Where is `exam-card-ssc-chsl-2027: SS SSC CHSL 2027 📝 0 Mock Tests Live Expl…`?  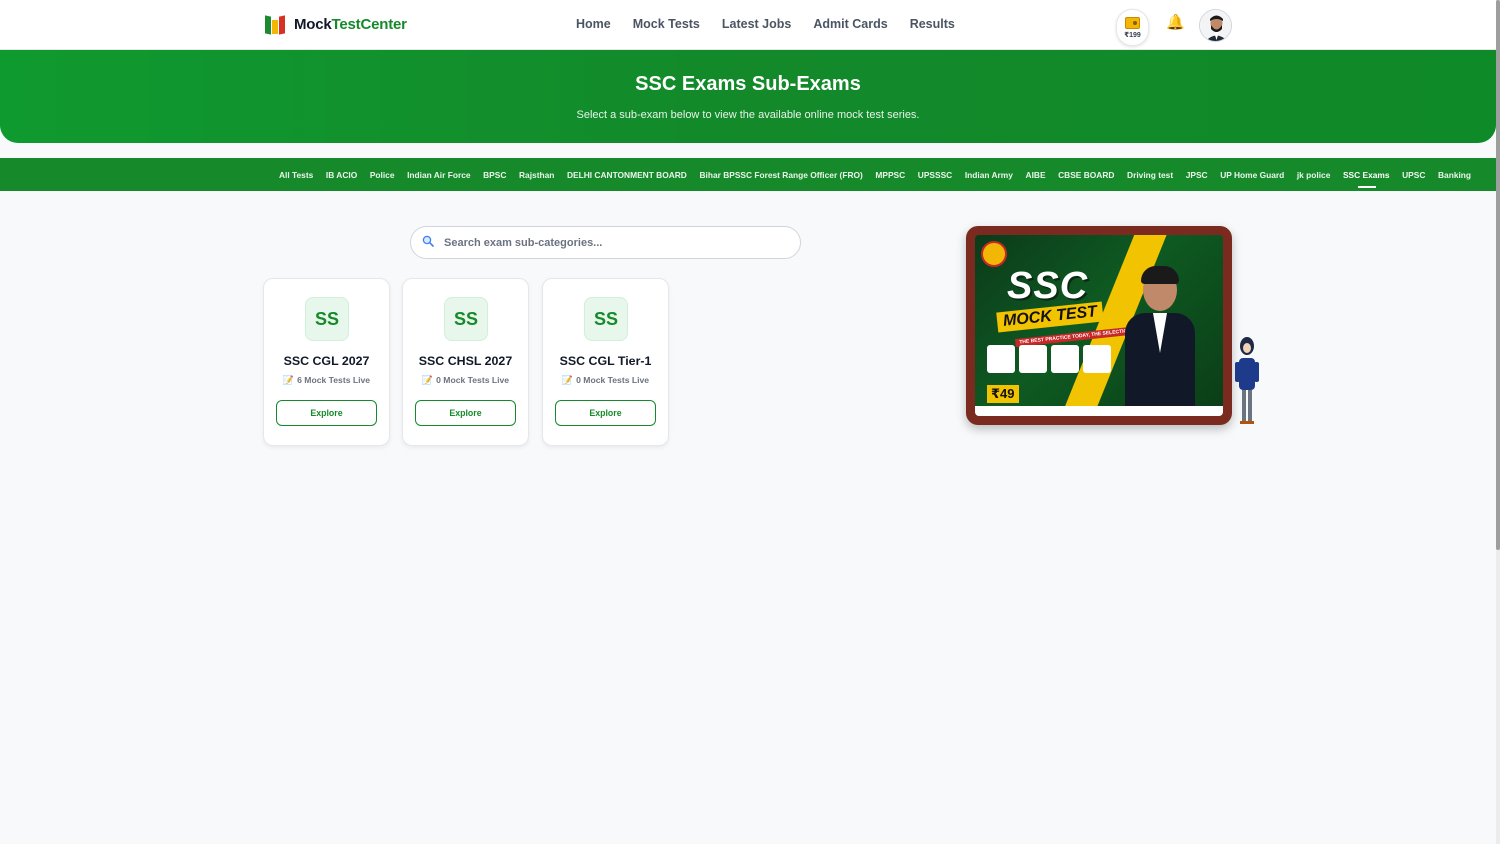
exam-card-ssc-chsl-2027: SS SSC CHSL 2027 📝 0 Mock Tests Live Expl… is located at coordinates (465, 362).